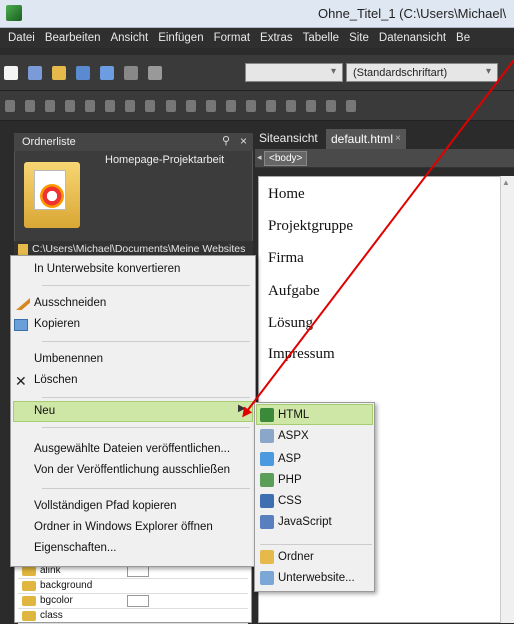  I want to click on property-row-bgcolor: bgcolor, so click(133, 601).